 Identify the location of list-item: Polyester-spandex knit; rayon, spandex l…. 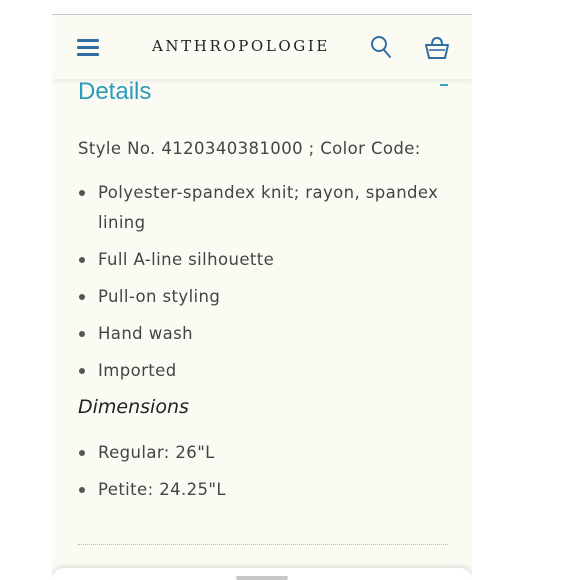
(263, 208).